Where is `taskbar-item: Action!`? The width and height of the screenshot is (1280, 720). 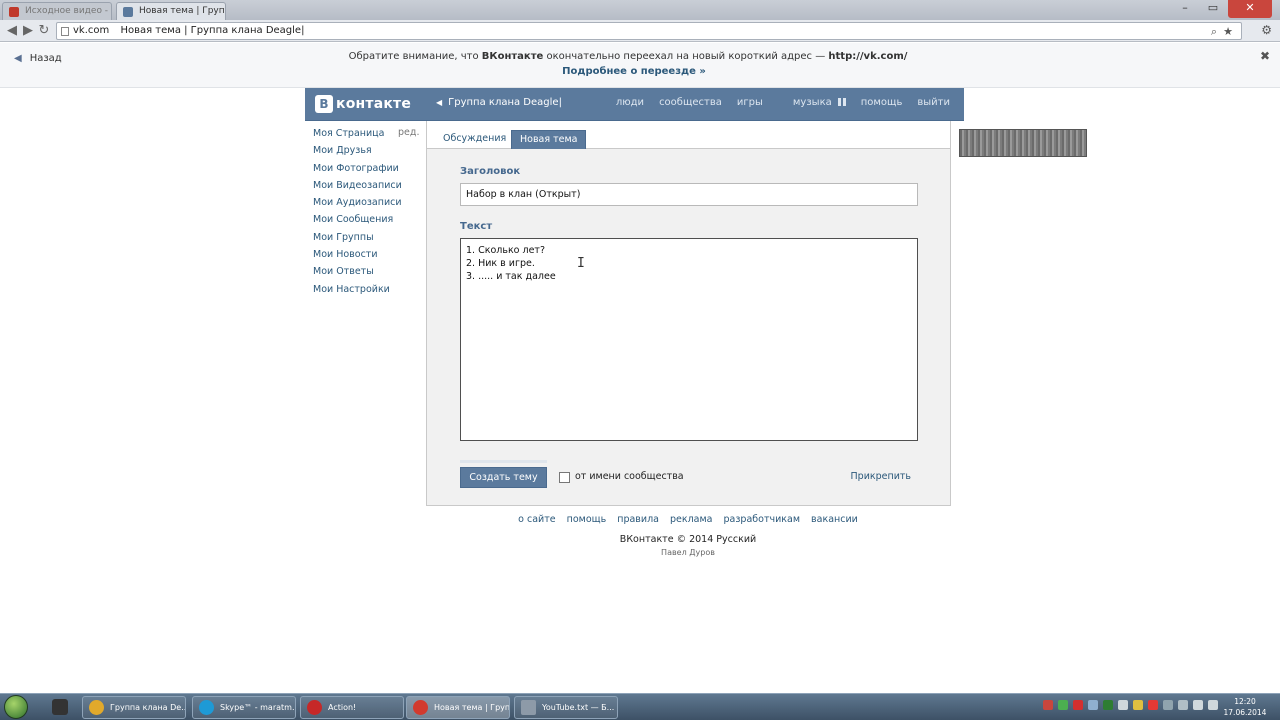
taskbar-item: Action! is located at coordinates (352, 707).